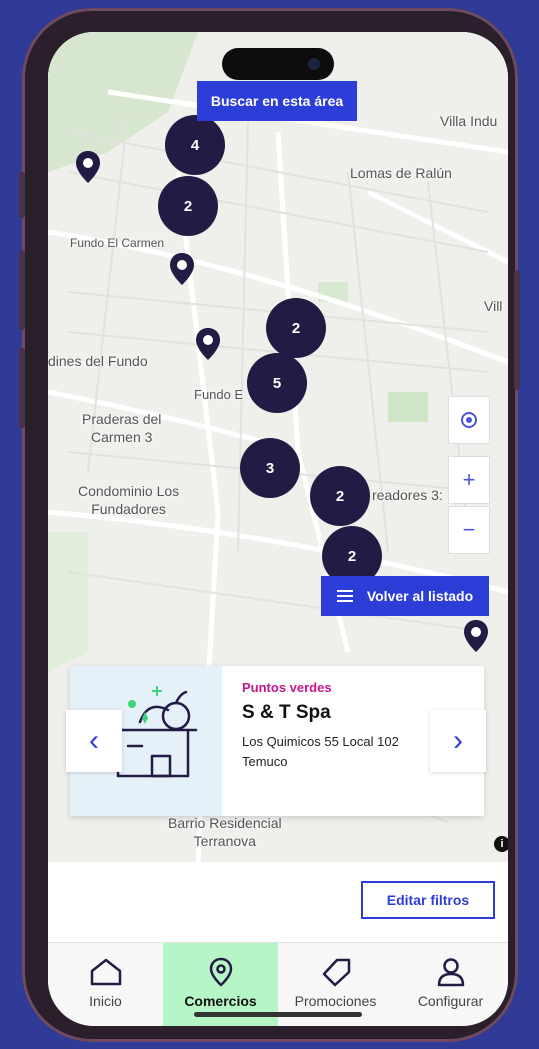  I want to click on map-info-icon: i, so click(501, 844).